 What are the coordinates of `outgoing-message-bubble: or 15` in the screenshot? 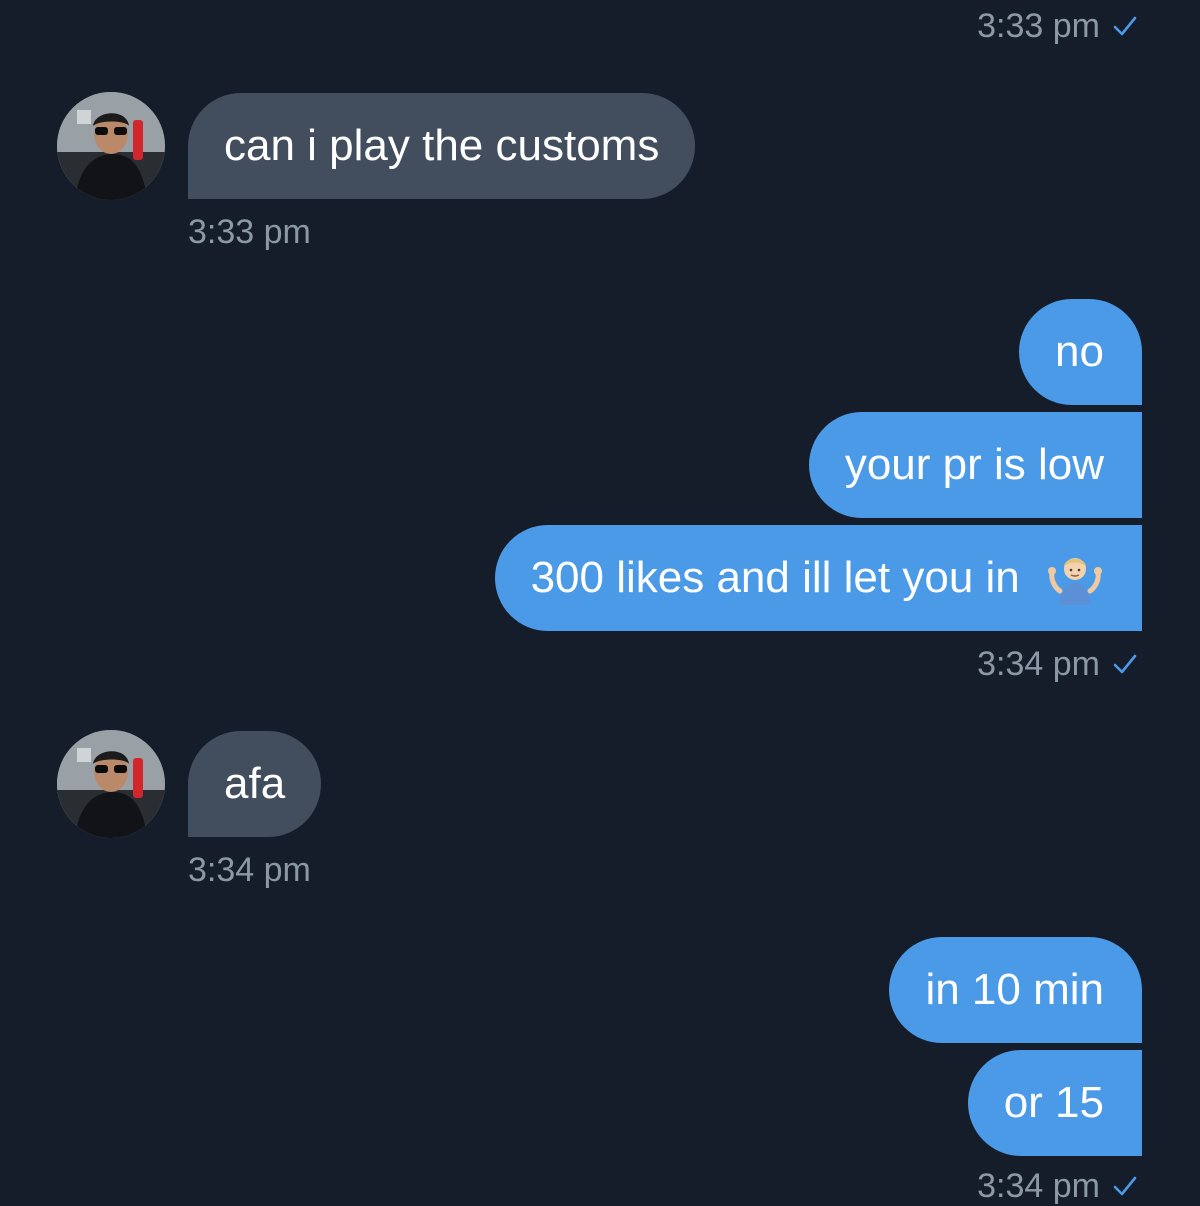 It's located at (1054, 1103).